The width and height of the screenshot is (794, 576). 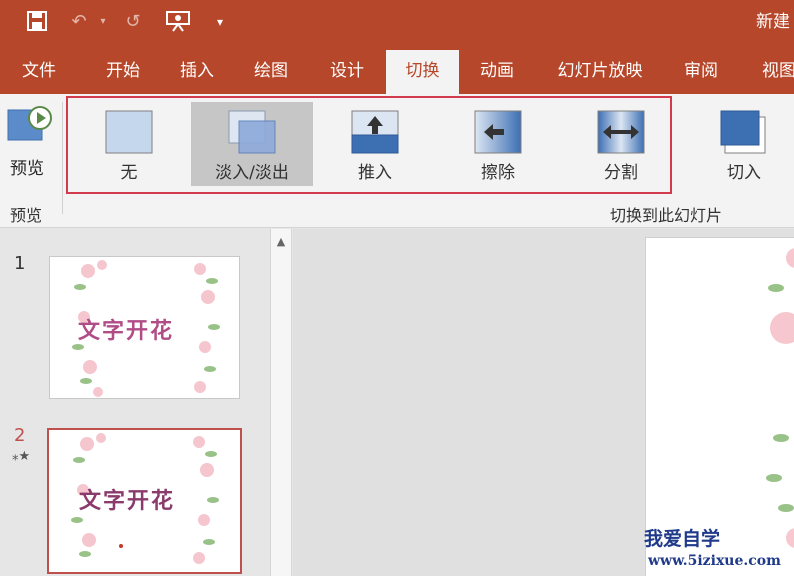 What do you see at coordinates (129, 173) in the screenshot?
I see `transition-label: 无` at bounding box center [129, 173].